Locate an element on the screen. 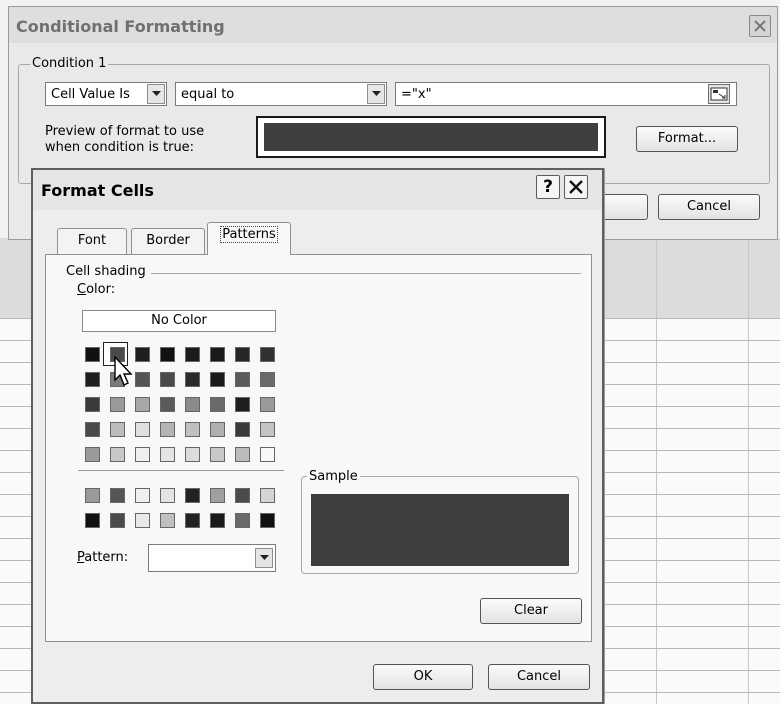 The image size is (780, 704). help-button: ? is located at coordinates (548, 187).